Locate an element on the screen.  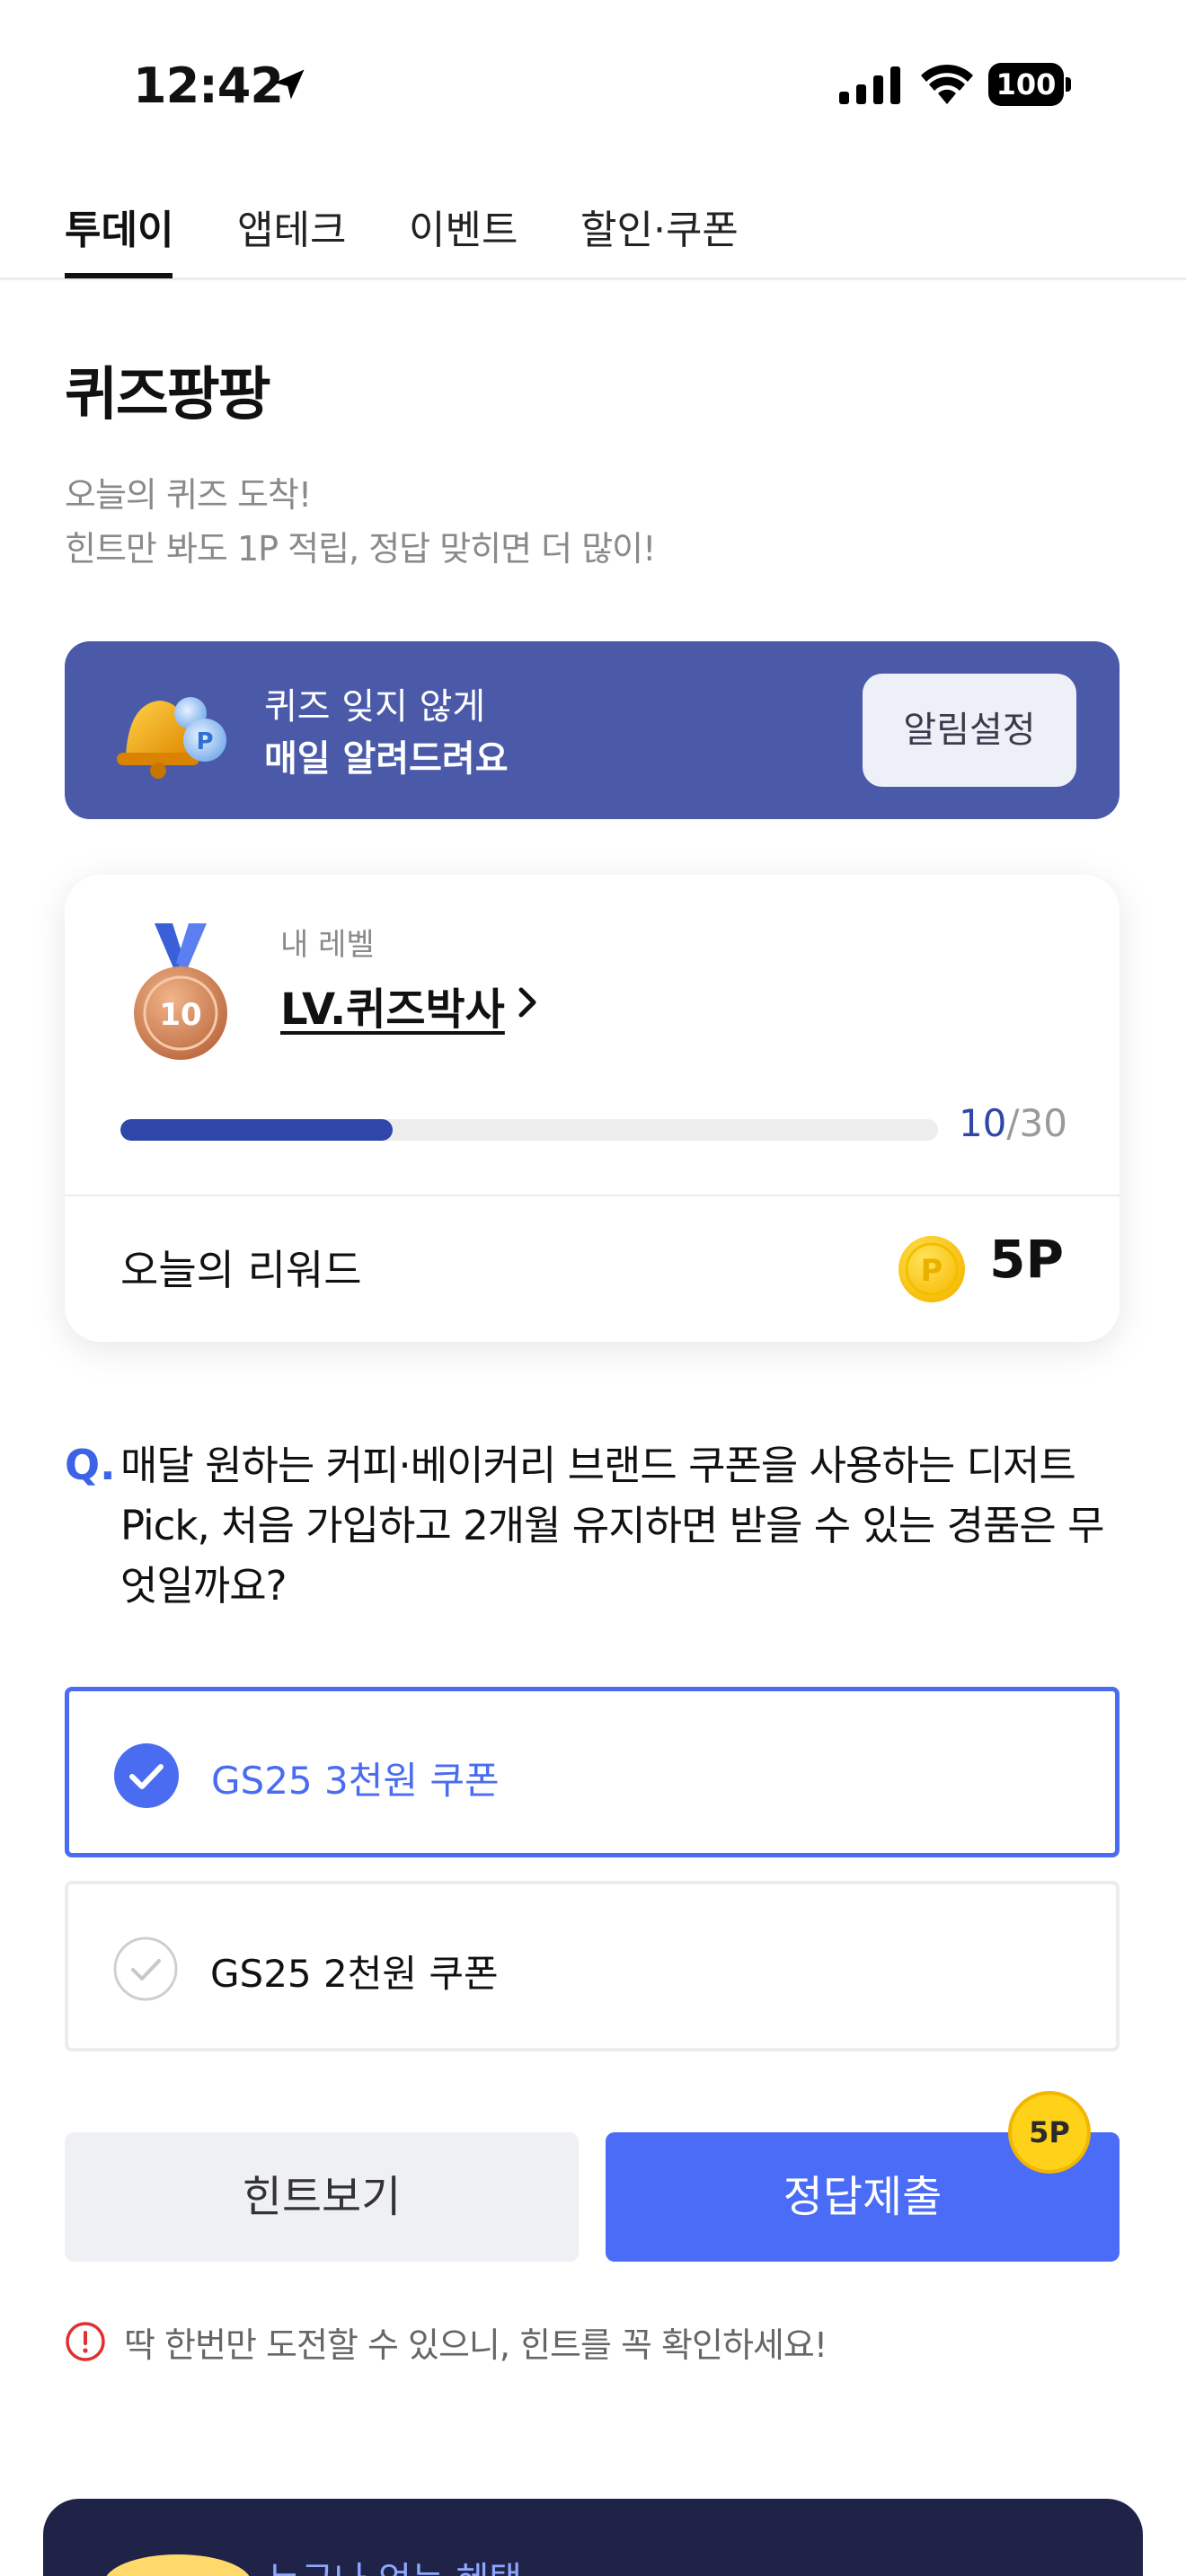
answer-option-2: GS25 2천원 쿠폰 is located at coordinates (592, 1966).